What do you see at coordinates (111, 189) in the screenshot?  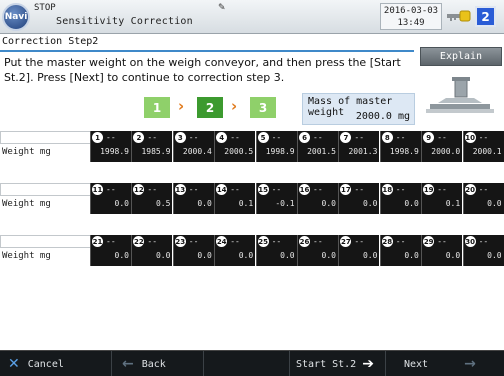 I see `head-header: 11 --` at bounding box center [111, 189].